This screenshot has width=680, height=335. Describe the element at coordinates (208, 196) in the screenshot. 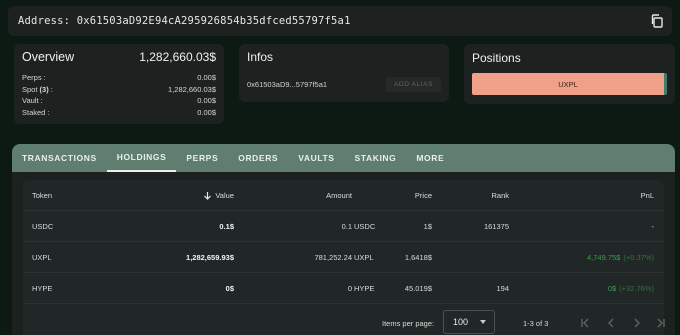

I see `arrow-down-icon` at that location.